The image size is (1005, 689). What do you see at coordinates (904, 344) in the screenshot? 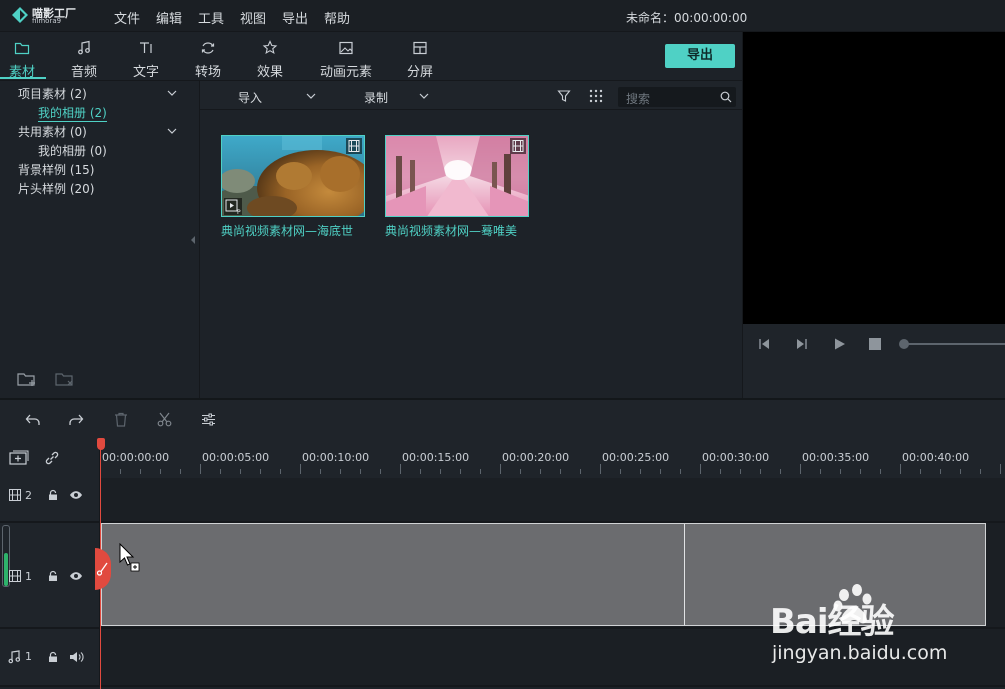
I see `preview-progress-knob` at bounding box center [904, 344].